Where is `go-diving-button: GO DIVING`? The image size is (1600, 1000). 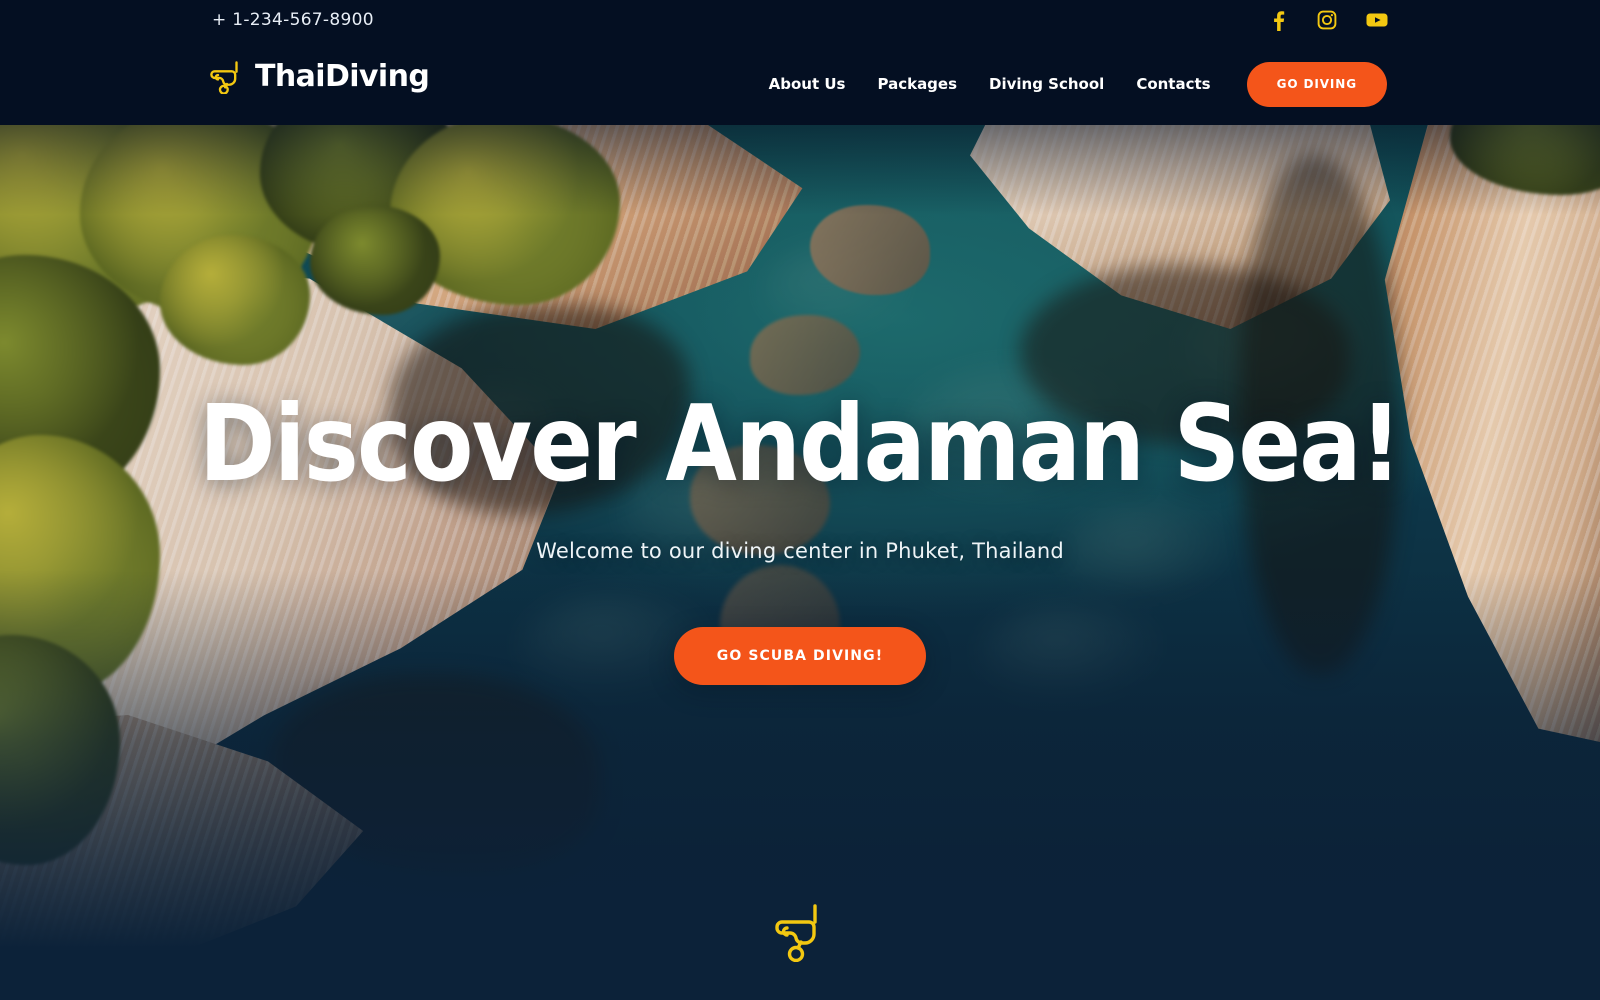
go-diving-button: GO DIVING is located at coordinates (1316, 84).